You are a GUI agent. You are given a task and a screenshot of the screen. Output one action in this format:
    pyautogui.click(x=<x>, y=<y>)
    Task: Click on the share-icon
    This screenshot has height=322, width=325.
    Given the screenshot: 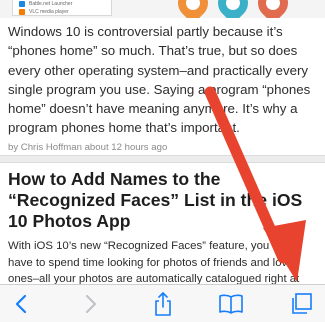 What is the action you would take?
    pyautogui.click(x=163, y=304)
    